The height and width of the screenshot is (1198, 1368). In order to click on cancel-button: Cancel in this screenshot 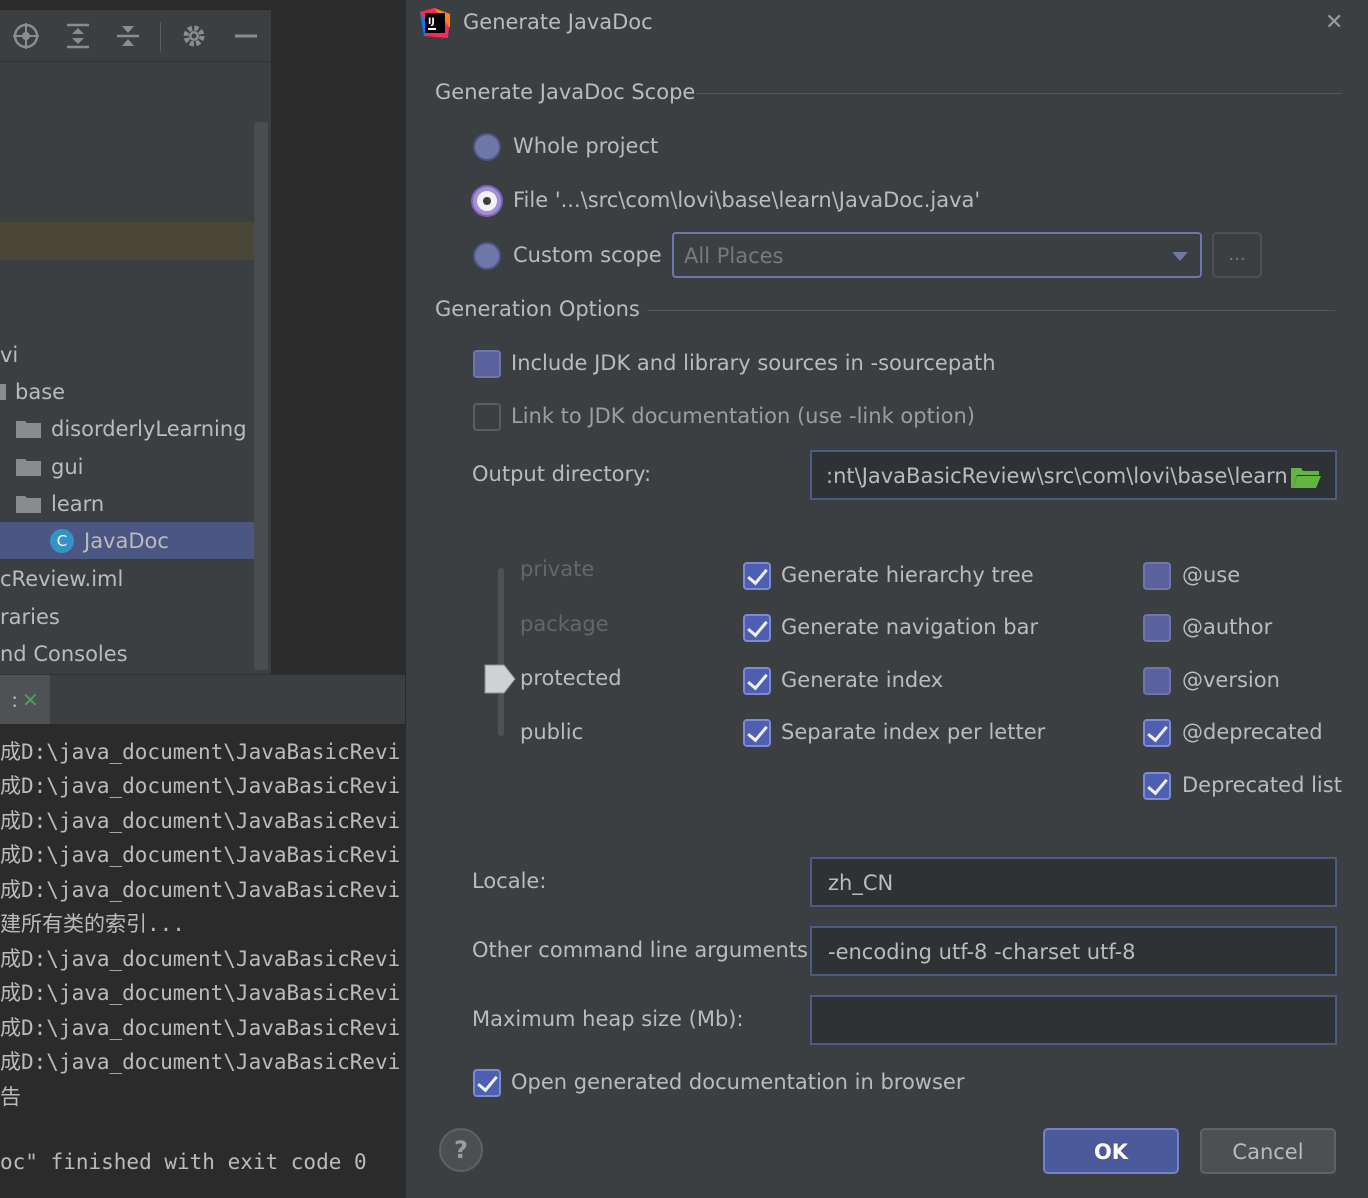, I will do `click(1268, 1151)`.